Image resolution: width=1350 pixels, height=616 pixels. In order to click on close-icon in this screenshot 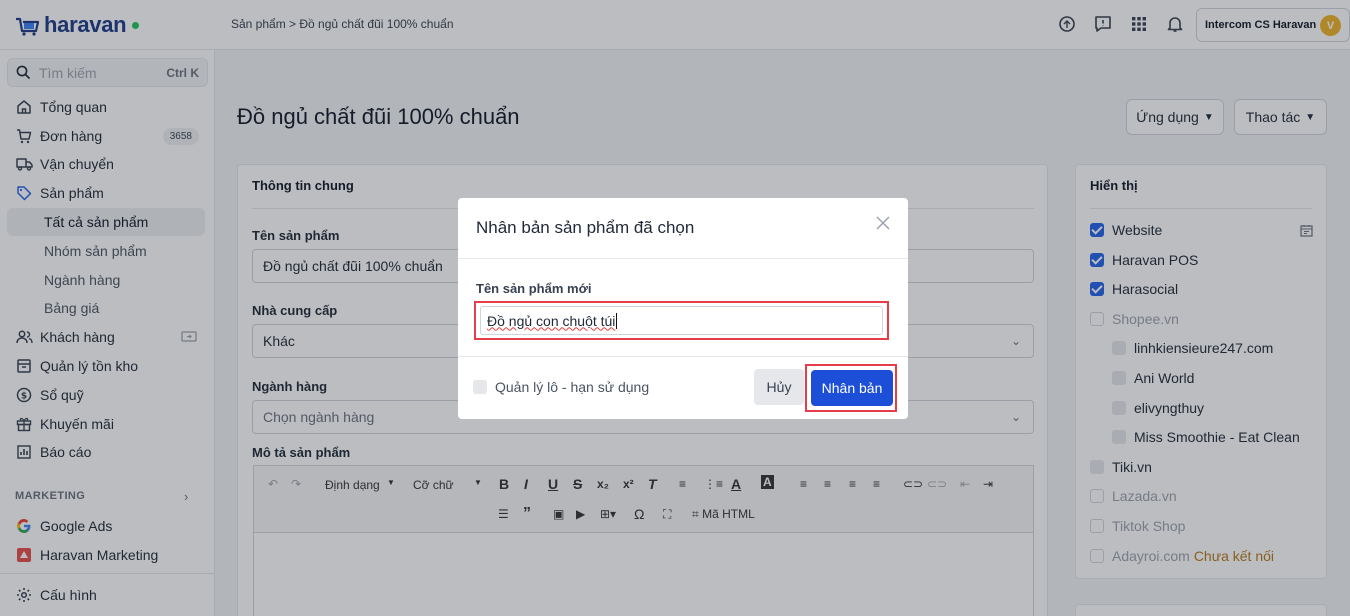, I will do `click(883, 223)`.